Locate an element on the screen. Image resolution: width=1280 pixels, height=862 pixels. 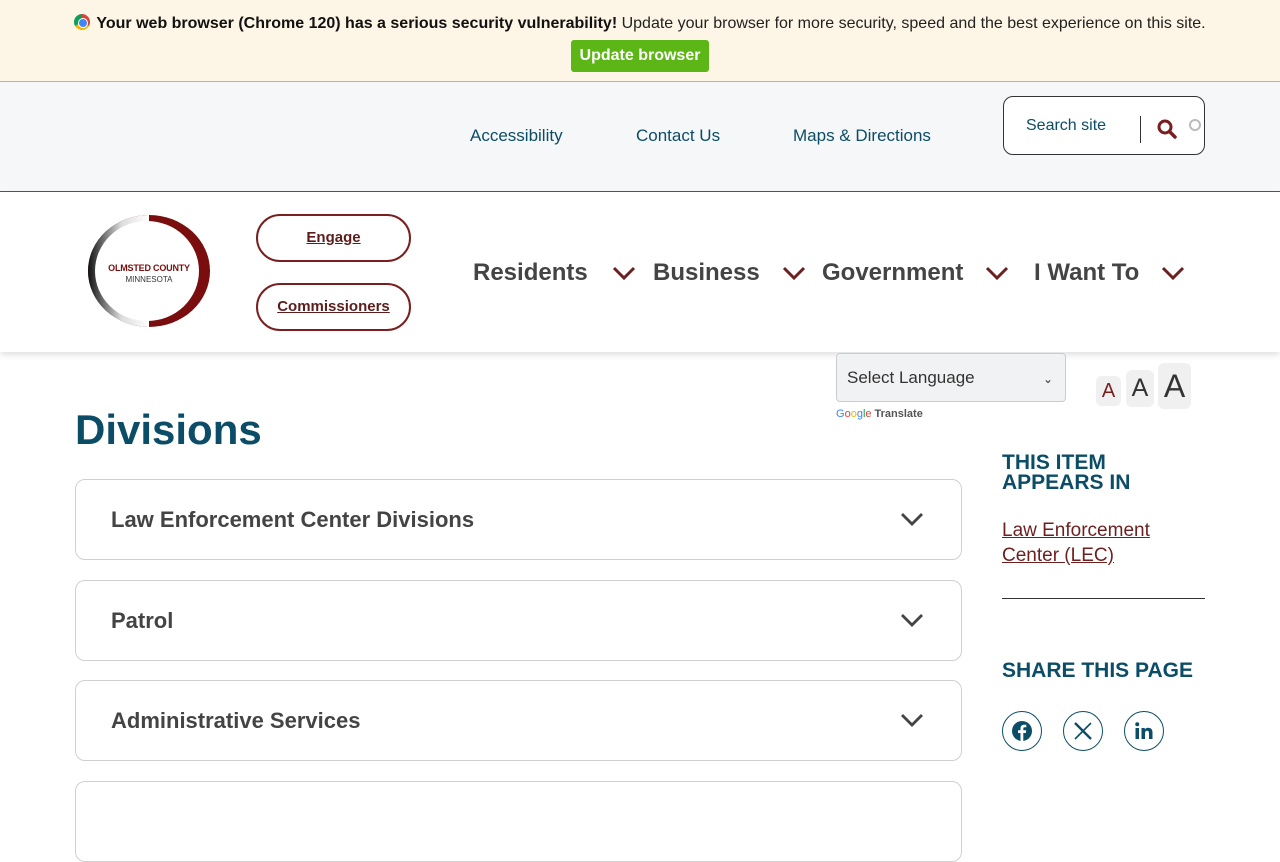
share-heading: SHARE THIS PAGE is located at coordinates (1097, 670).